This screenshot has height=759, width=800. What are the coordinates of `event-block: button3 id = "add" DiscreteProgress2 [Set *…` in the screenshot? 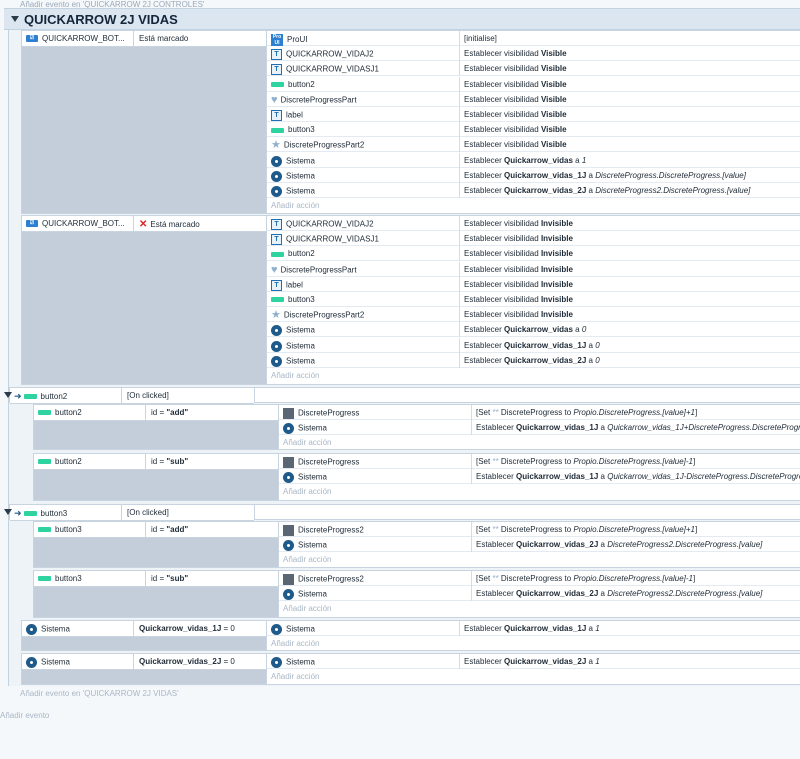 It's located at (416, 544).